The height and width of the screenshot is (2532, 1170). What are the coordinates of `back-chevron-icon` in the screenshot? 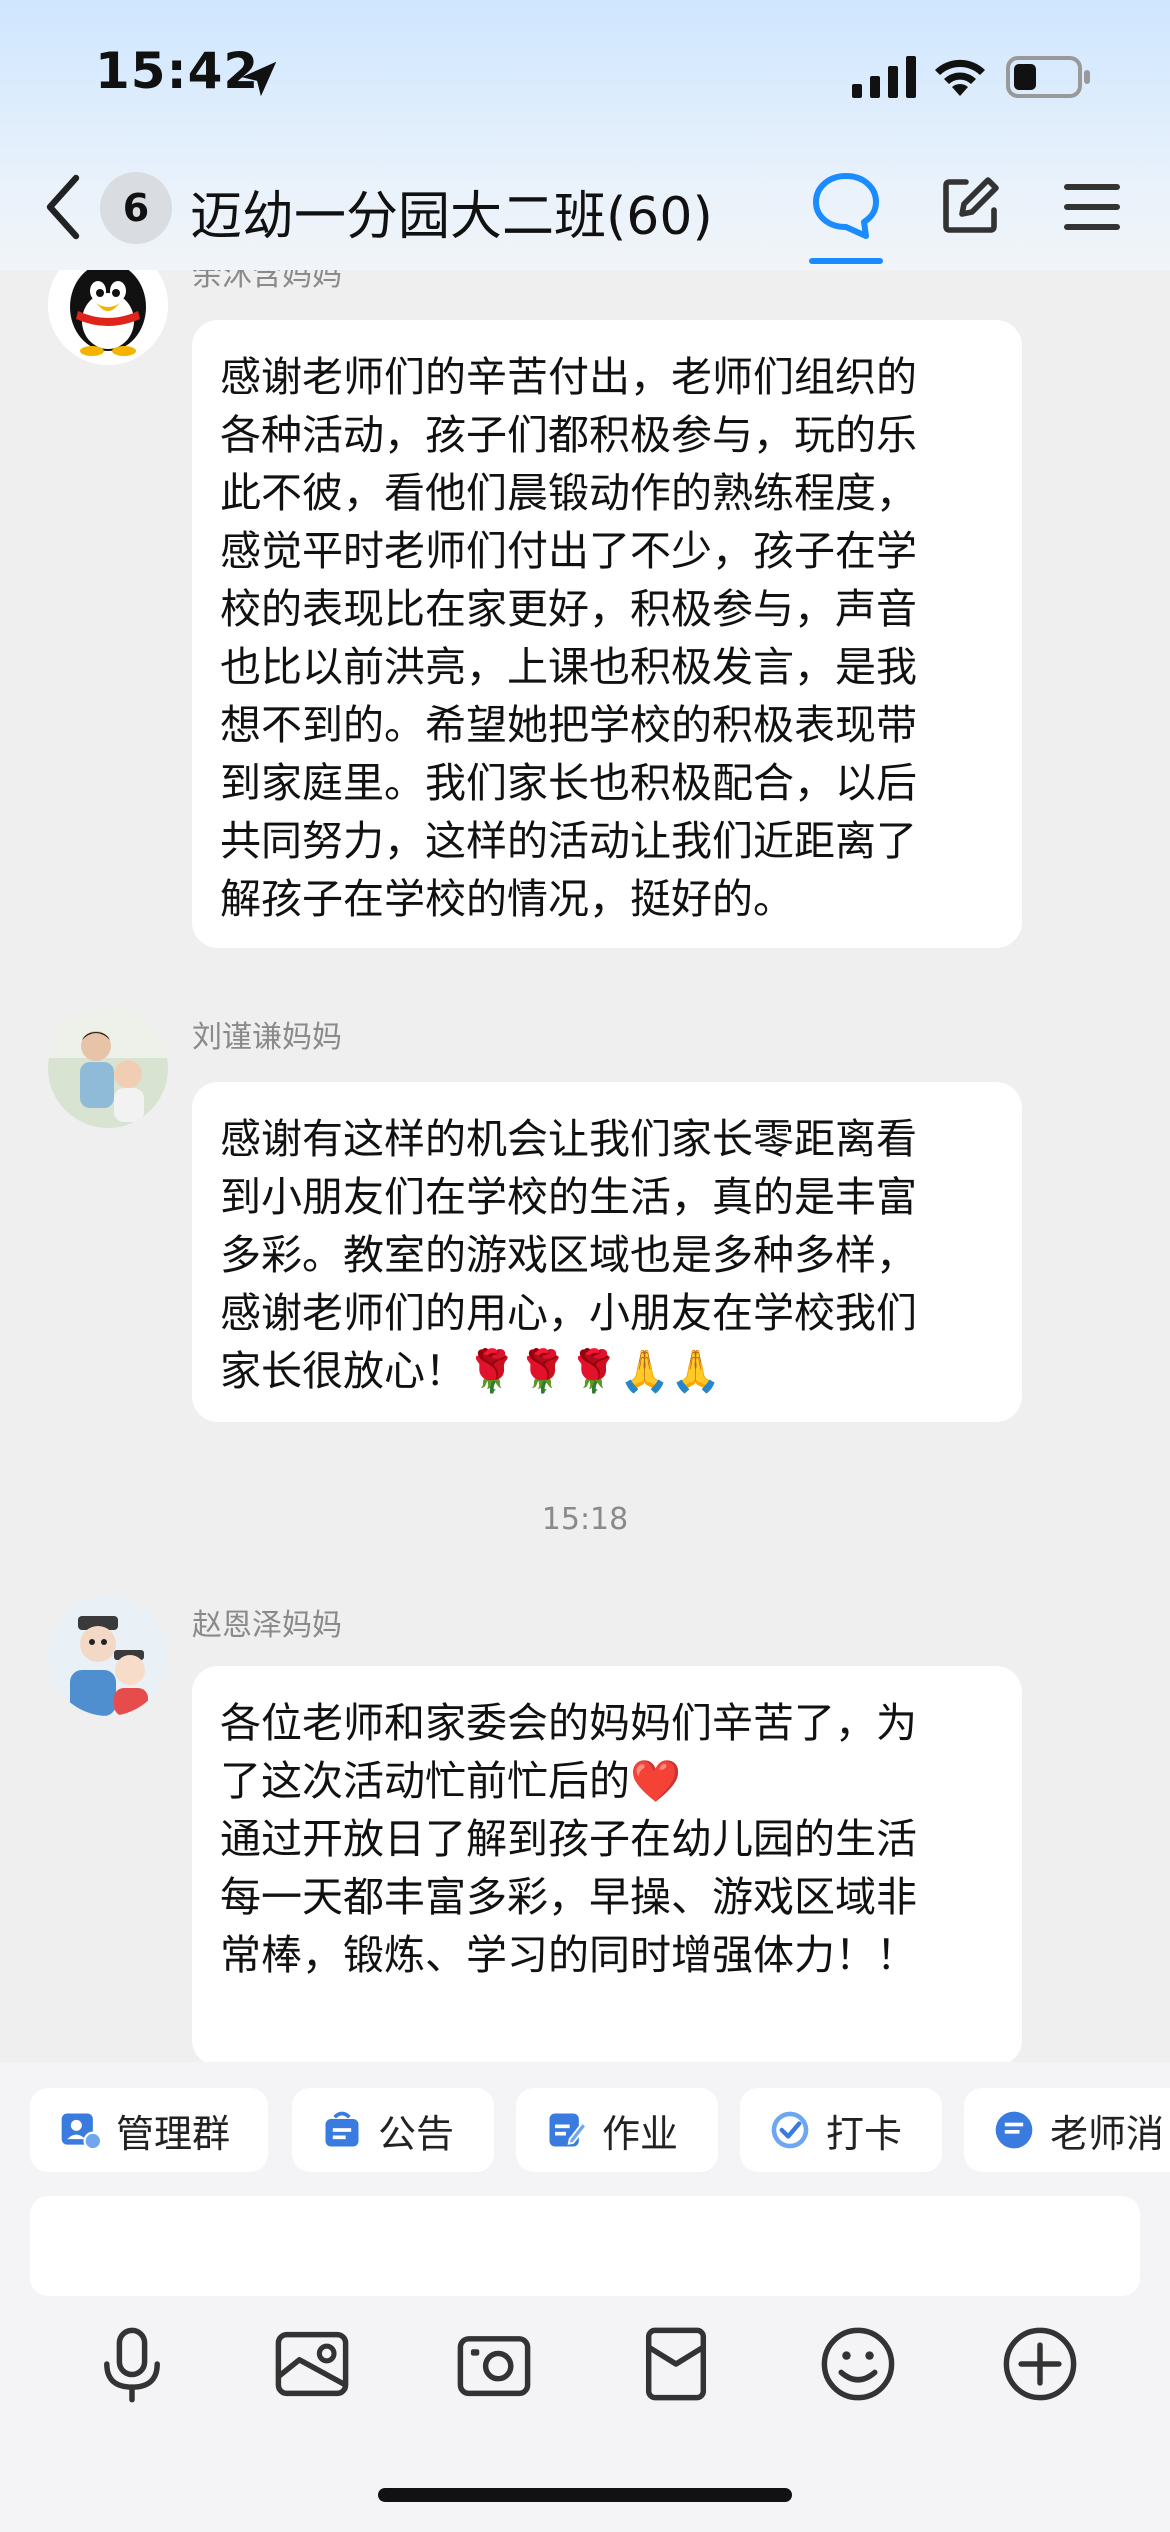 It's located at (62, 207).